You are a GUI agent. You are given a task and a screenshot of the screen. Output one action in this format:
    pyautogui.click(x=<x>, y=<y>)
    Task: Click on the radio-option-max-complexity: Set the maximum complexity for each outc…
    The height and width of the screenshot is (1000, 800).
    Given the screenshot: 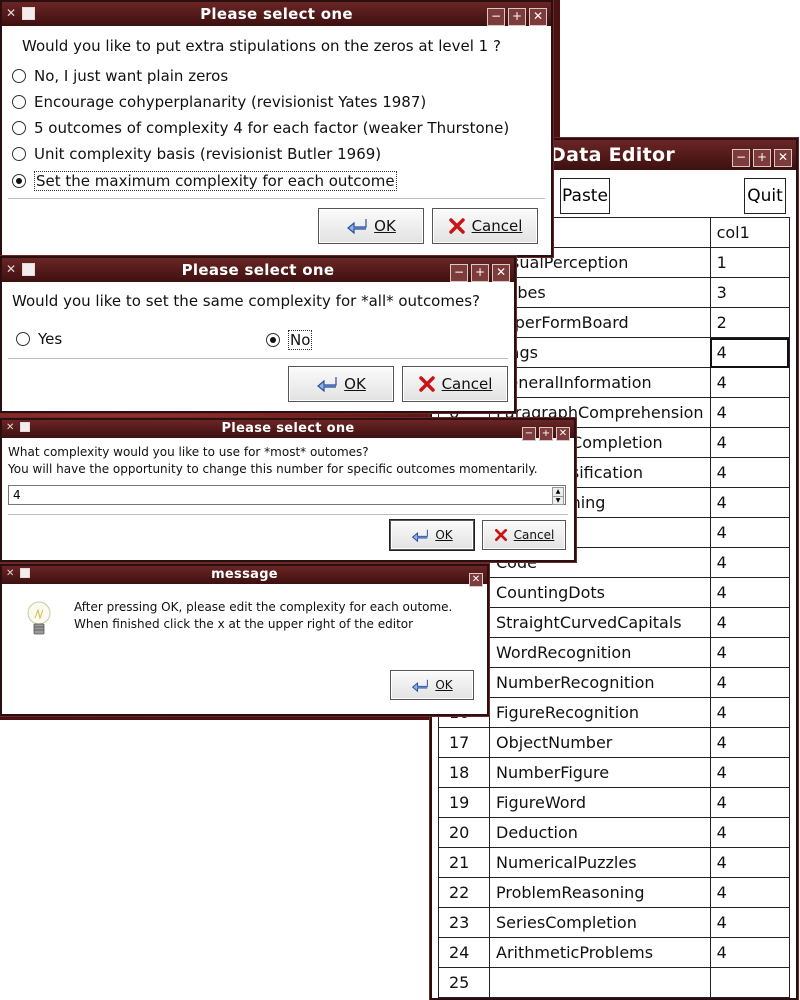 What is the action you would take?
    pyautogui.click(x=204, y=181)
    